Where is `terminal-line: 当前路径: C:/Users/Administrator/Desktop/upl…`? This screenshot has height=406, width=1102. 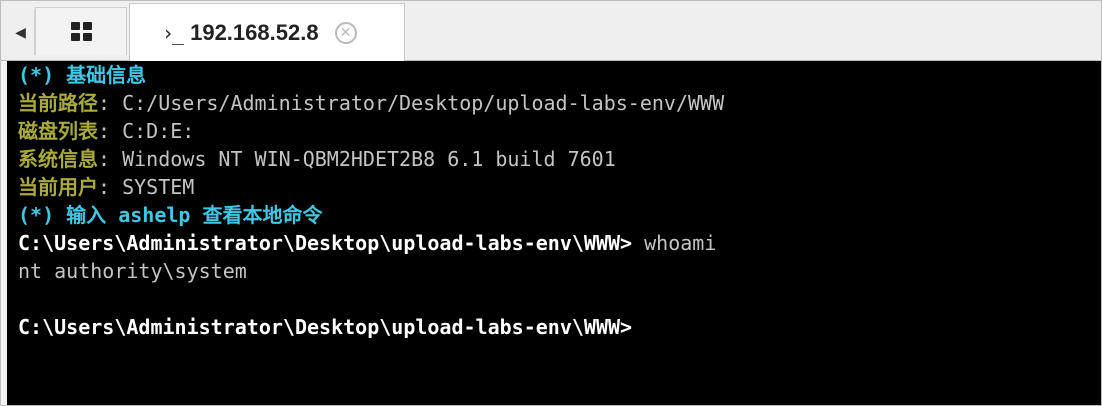
terminal-line: 当前路径: C:/Users/Administrator/Desktop/upl… is located at coordinates (559, 103).